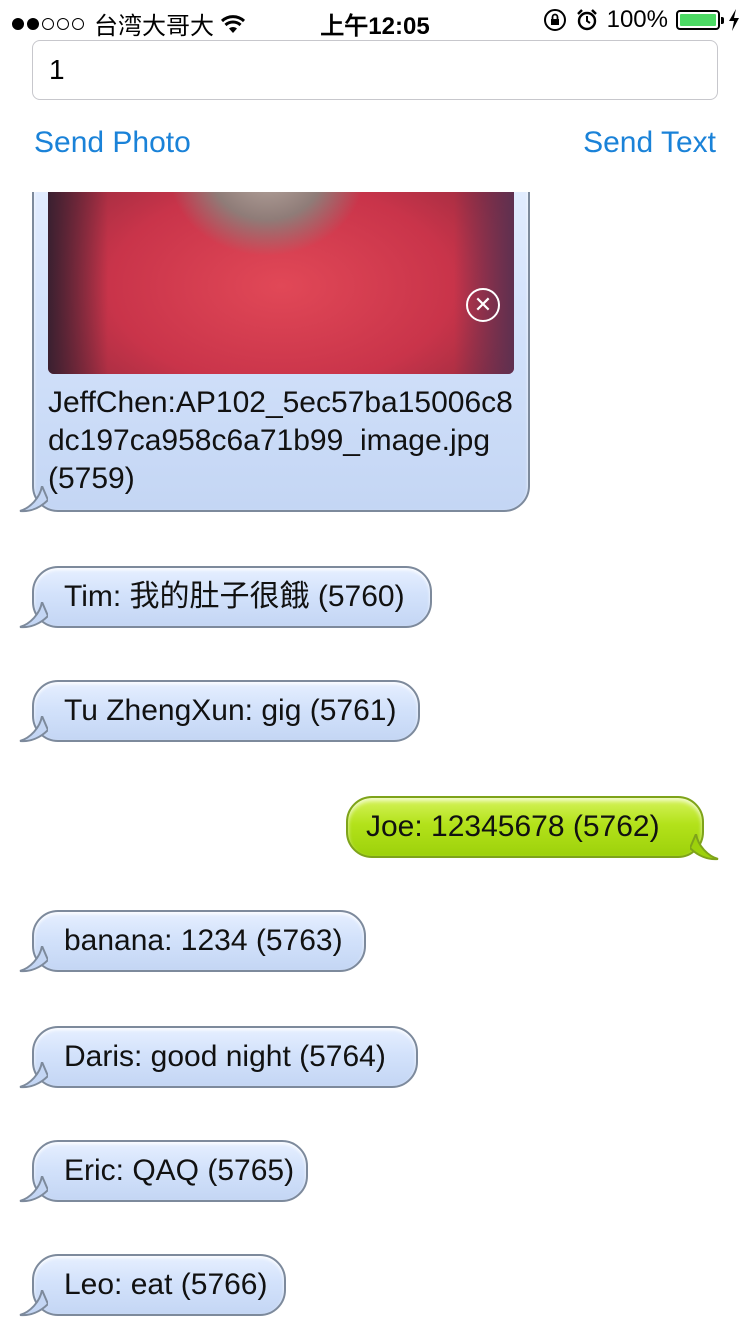  What do you see at coordinates (234, 596) in the screenshot?
I see `message-text: Tim: 我的肚子很餓 (5760)` at bounding box center [234, 596].